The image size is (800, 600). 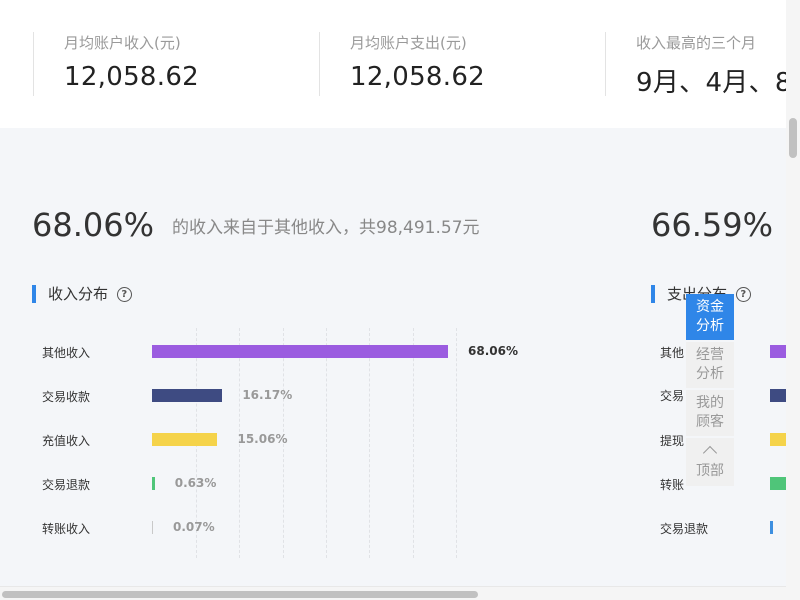 What do you see at coordinates (66, 441) in the screenshot?
I see `income-category-label: 充值收入` at bounding box center [66, 441].